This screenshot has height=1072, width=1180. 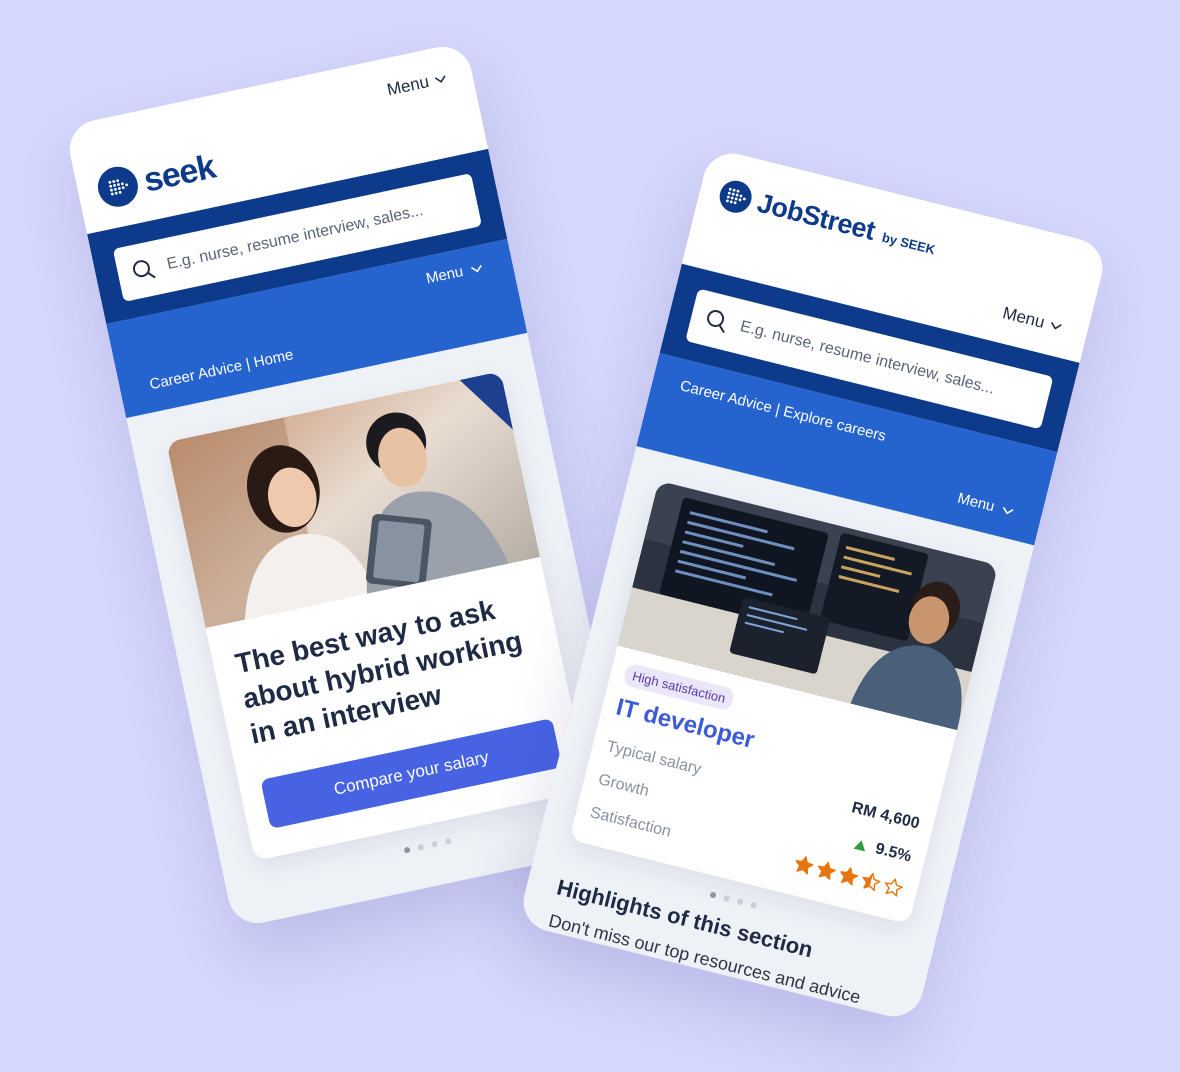 I want to click on salary-label: Typical salary, so click(x=653, y=758).